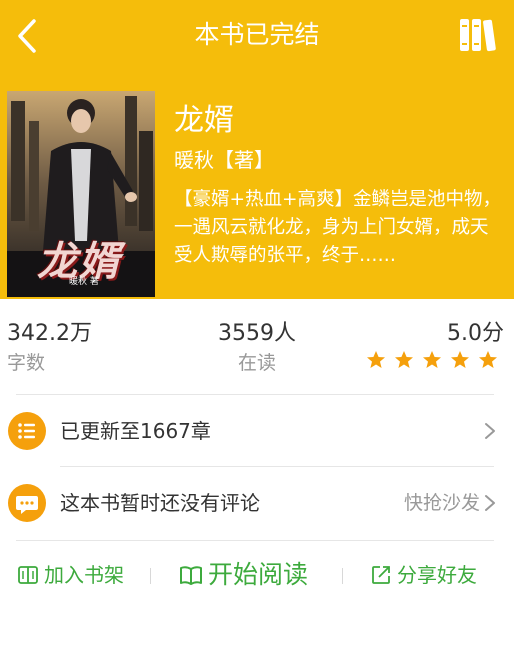  What do you see at coordinates (204, 120) in the screenshot?
I see `book-title: 龙婿` at bounding box center [204, 120].